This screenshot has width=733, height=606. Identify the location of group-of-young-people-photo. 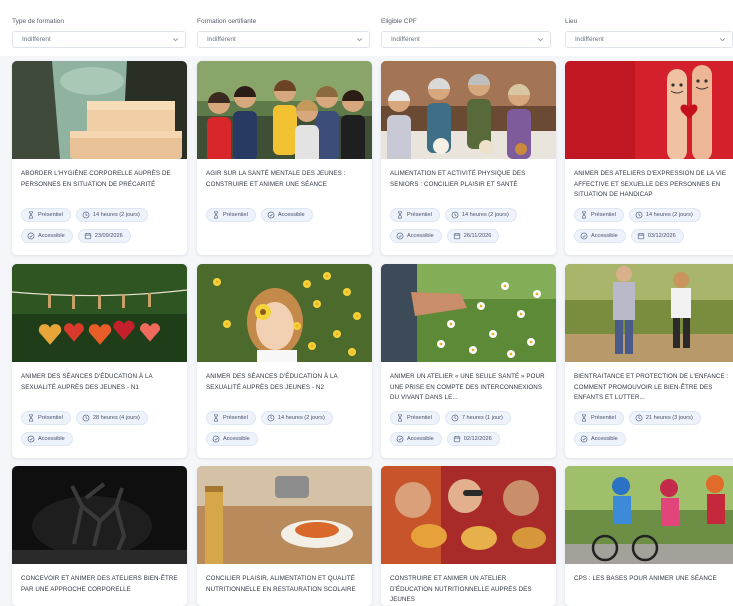
(284, 110).